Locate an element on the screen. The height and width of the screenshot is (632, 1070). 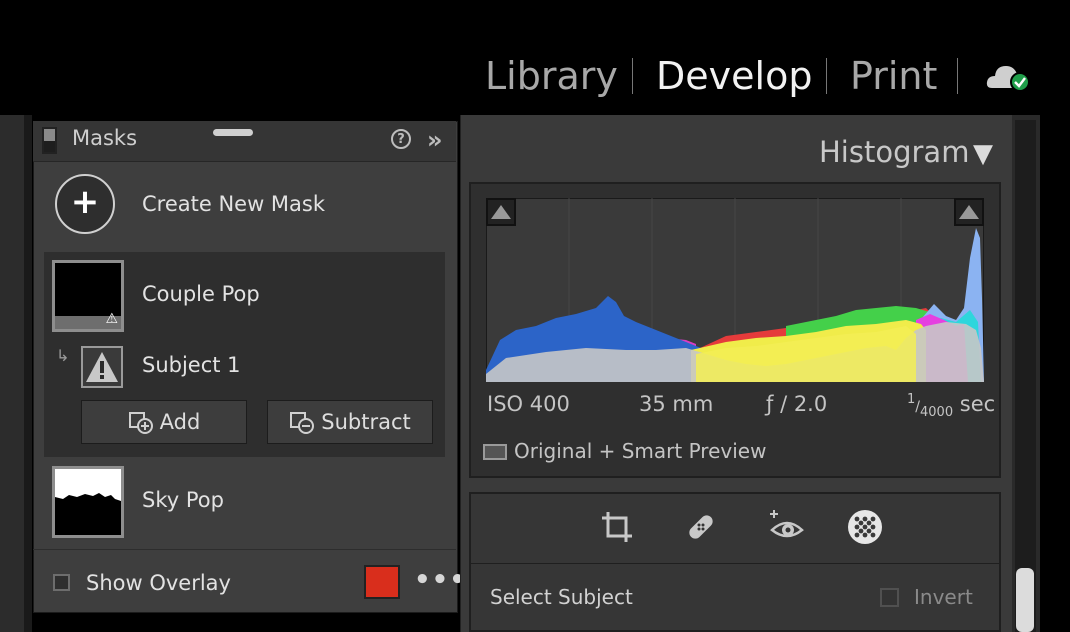
create-new-mask-label: Create New Mask is located at coordinates (233, 204).